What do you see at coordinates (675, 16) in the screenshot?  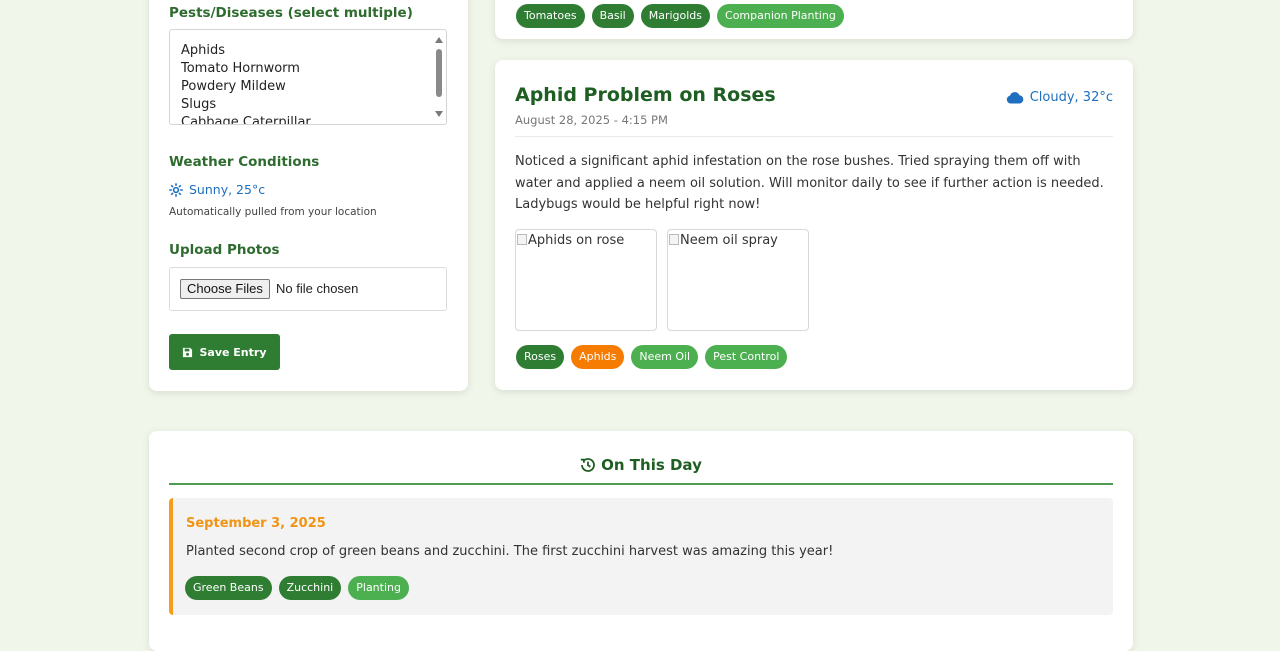 I see `tag-marigolds: Marigolds` at bounding box center [675, 16].